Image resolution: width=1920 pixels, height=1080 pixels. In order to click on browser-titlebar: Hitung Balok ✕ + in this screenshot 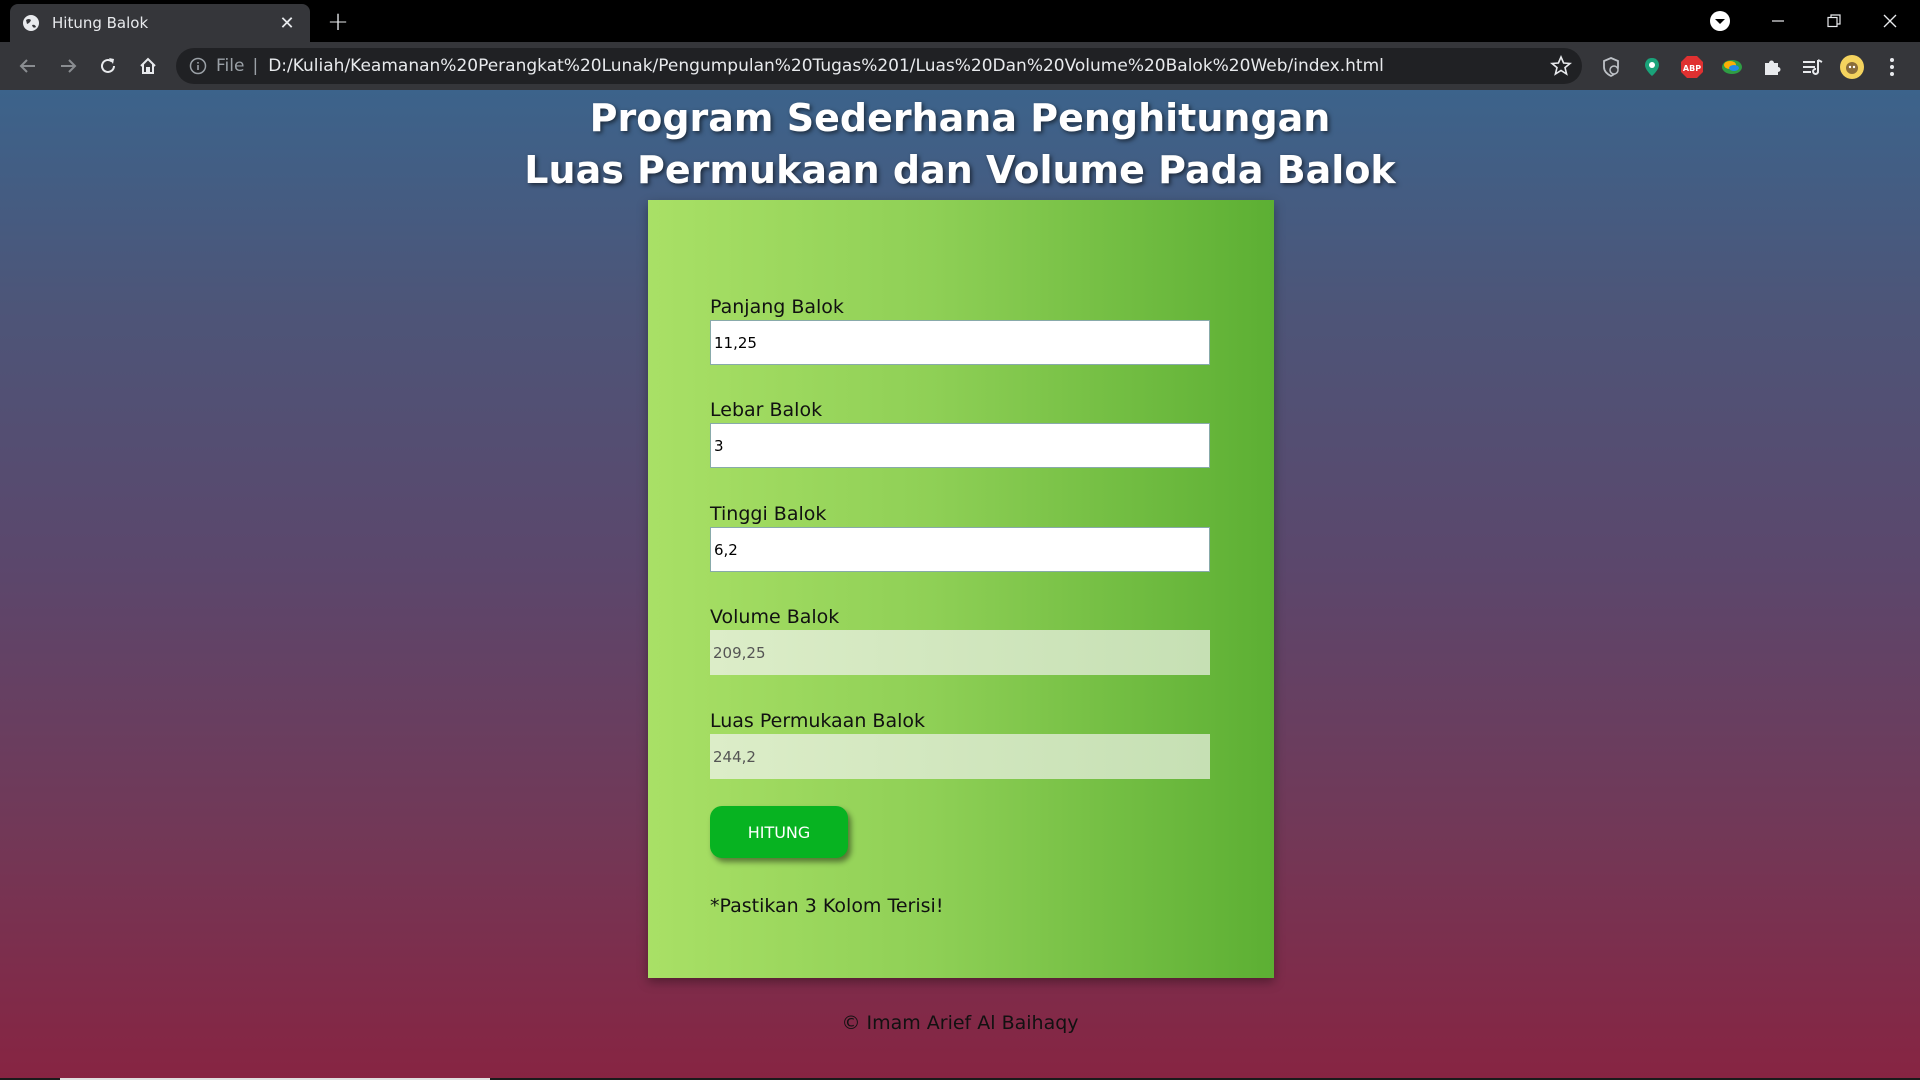, I will do `click(960, 21)`.